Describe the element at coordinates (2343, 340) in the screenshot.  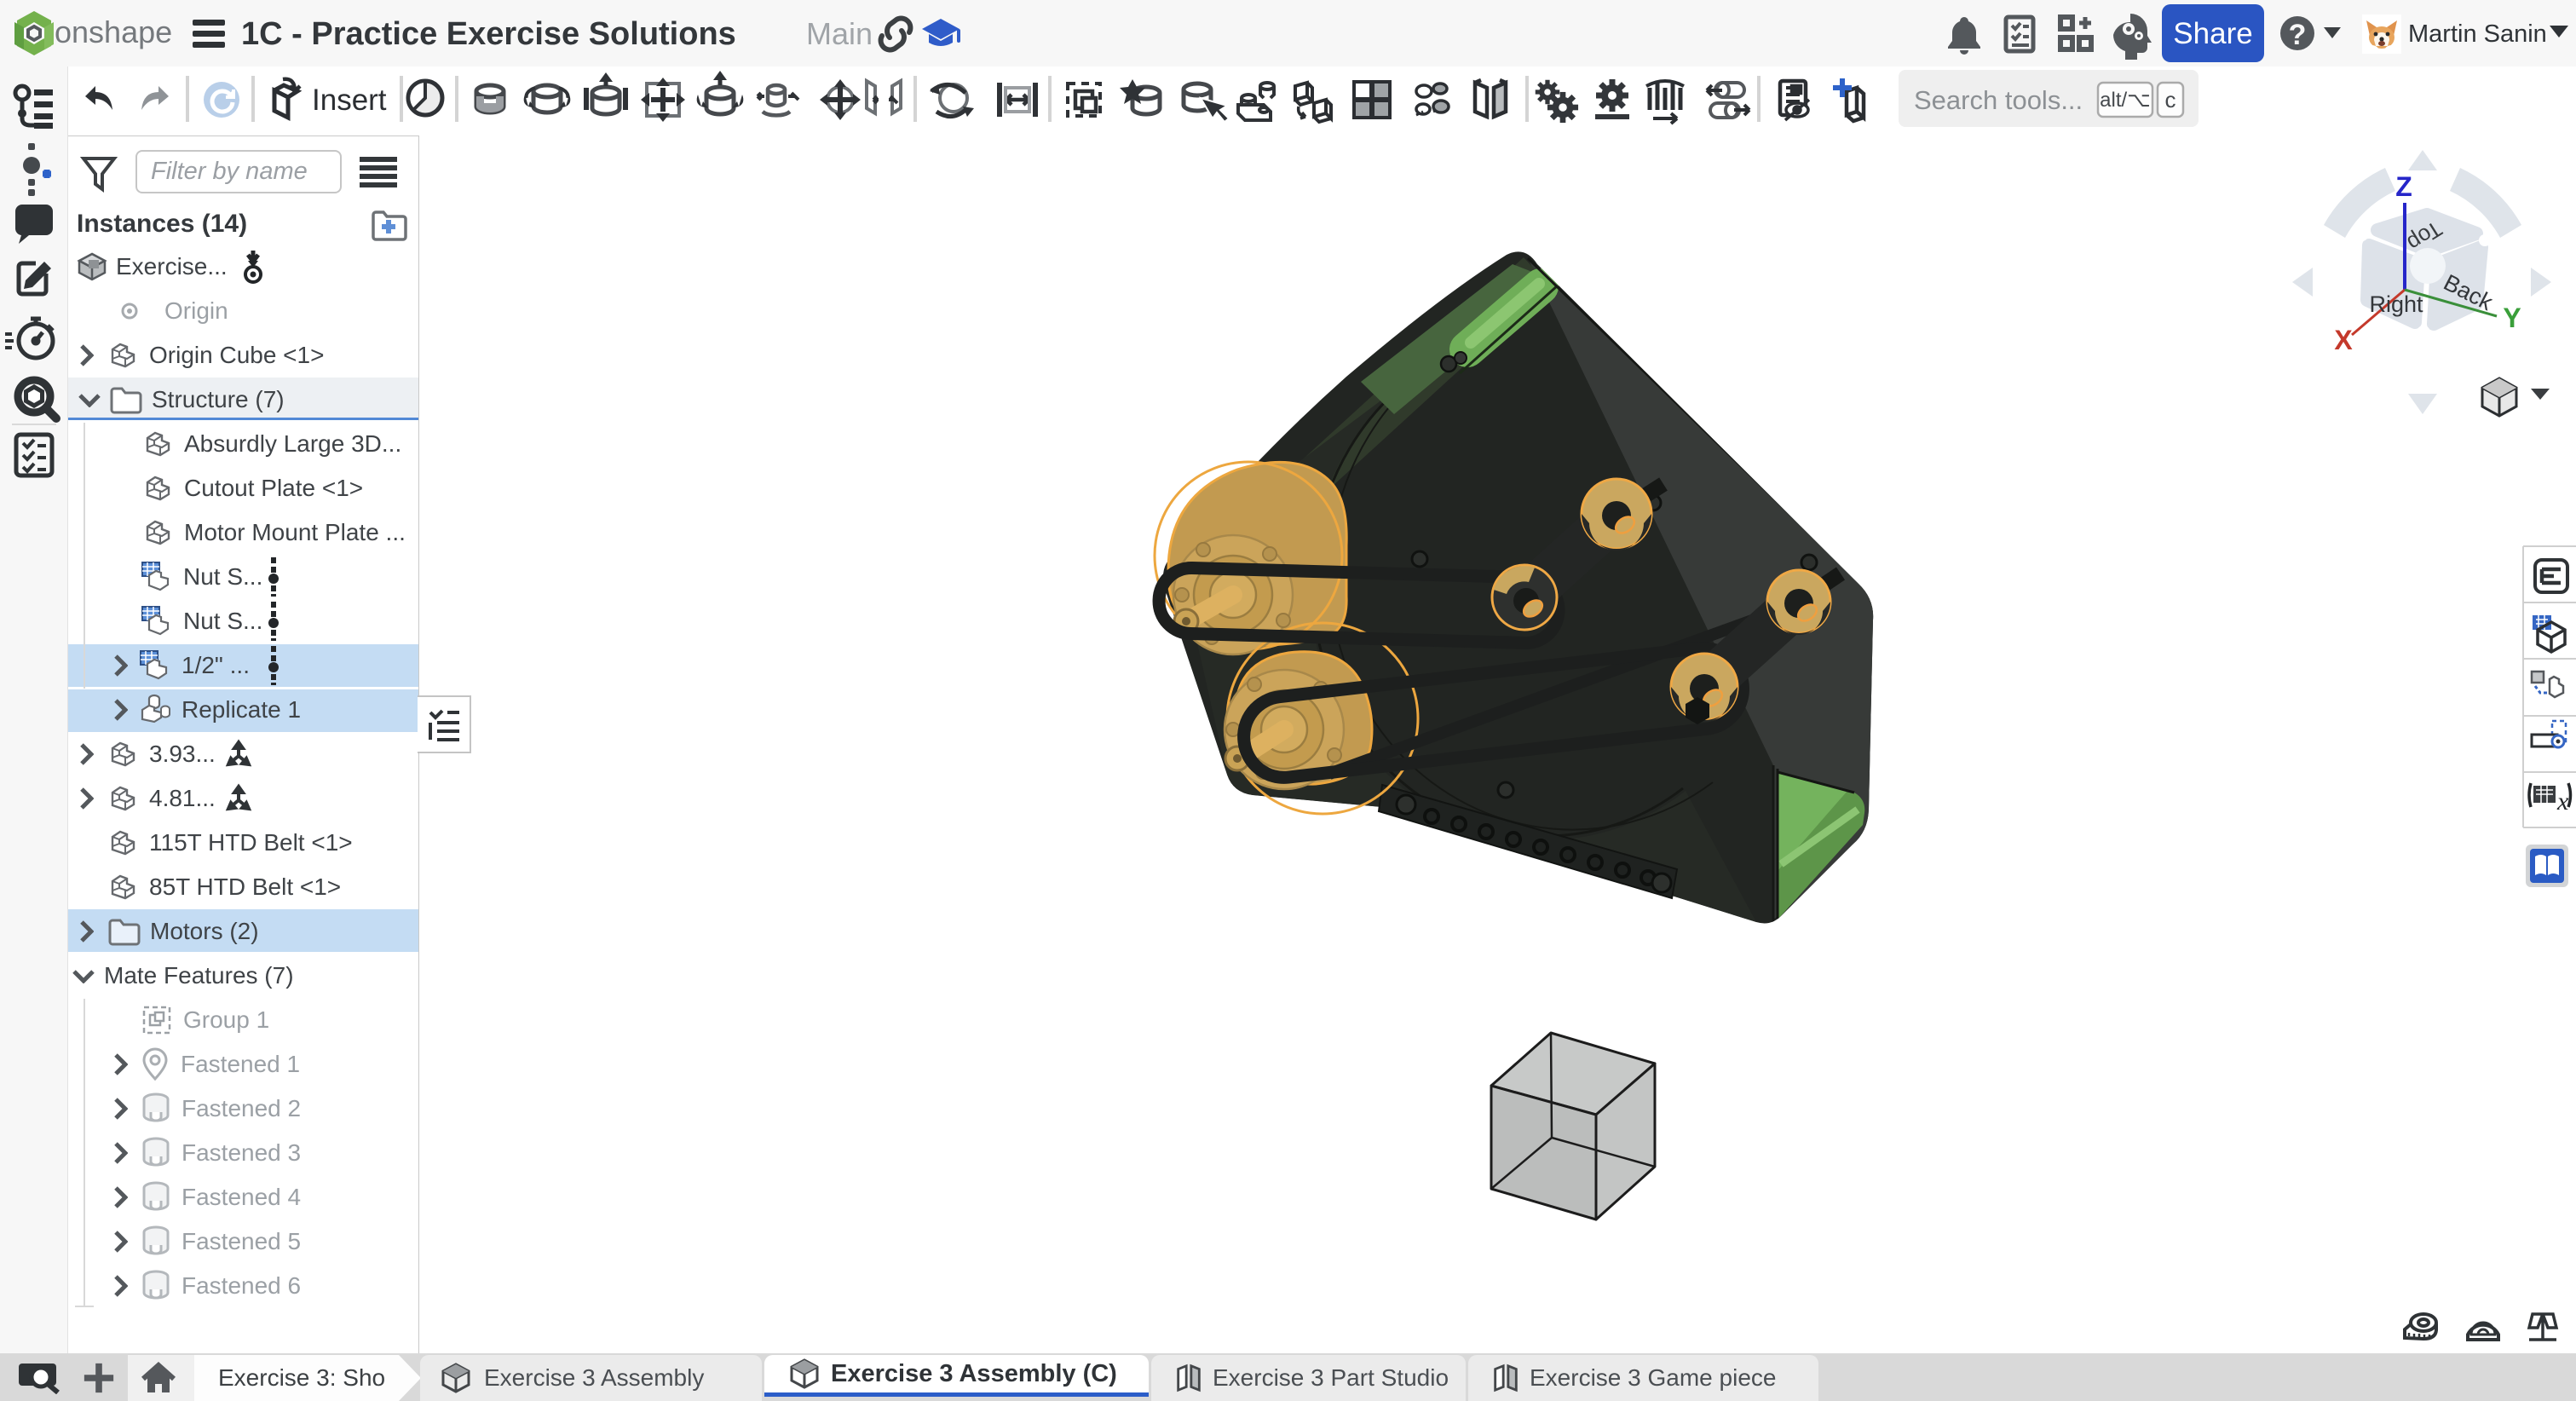
I see `svg-text: X` at that location.